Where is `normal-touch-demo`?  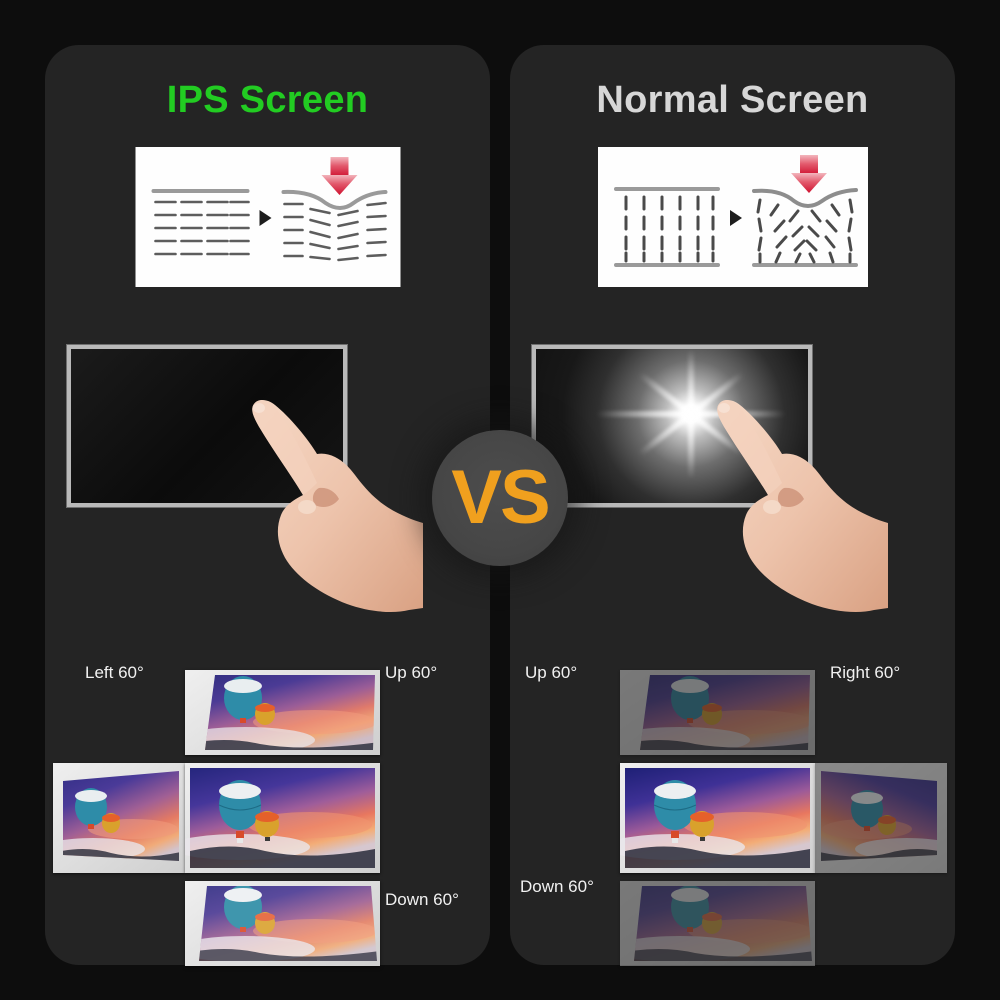 normal-touch-demo is located at coordinates (732, 473).